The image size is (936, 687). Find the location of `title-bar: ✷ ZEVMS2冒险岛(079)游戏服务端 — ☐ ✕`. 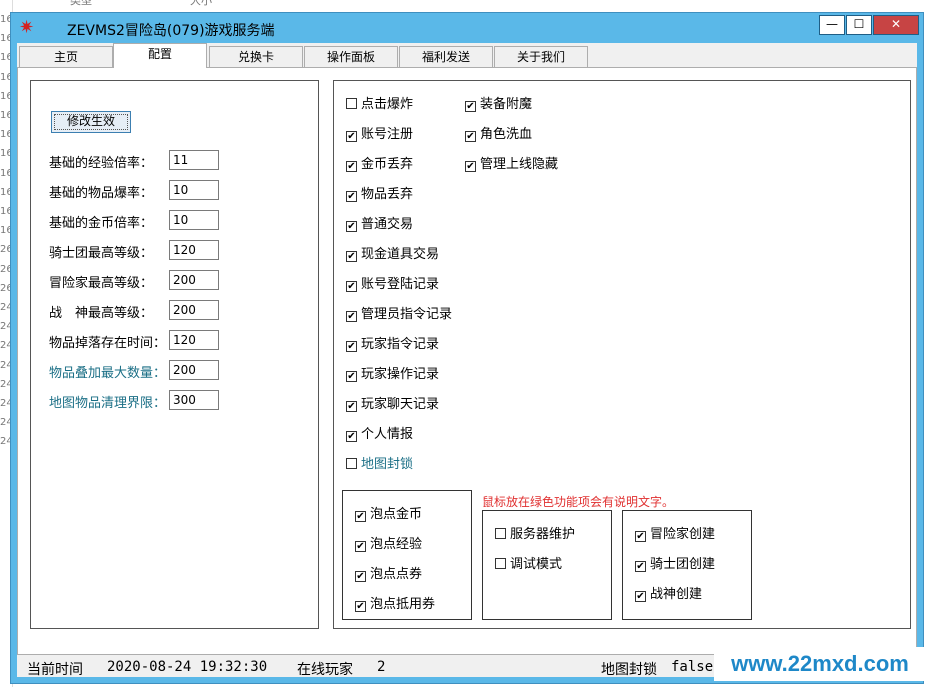

title-bar: ✷ ZEVMS2冒险岛(079)游戏服务端 — ☐ ✕ is located at coordinates (467, 28).